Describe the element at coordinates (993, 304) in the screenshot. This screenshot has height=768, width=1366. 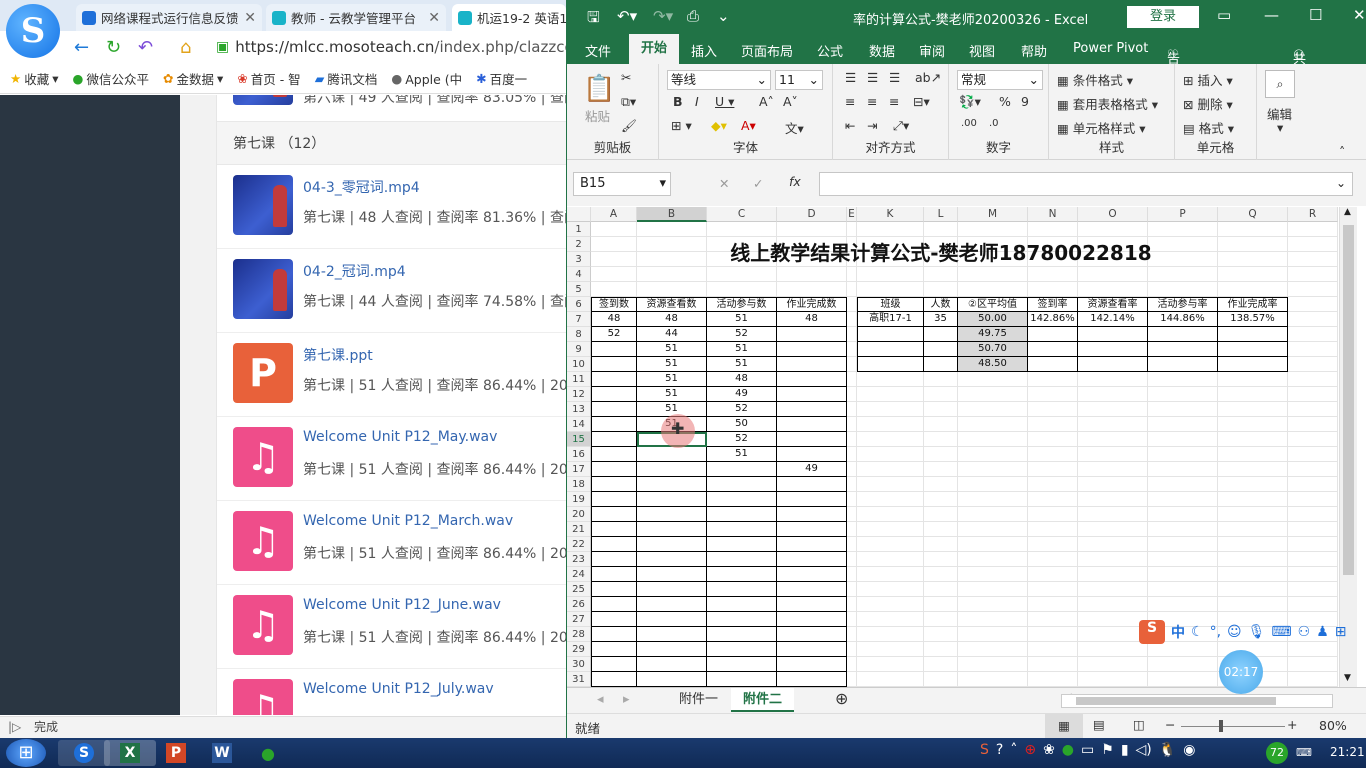
I see `table-header-cell: ②区平均值` at that location.